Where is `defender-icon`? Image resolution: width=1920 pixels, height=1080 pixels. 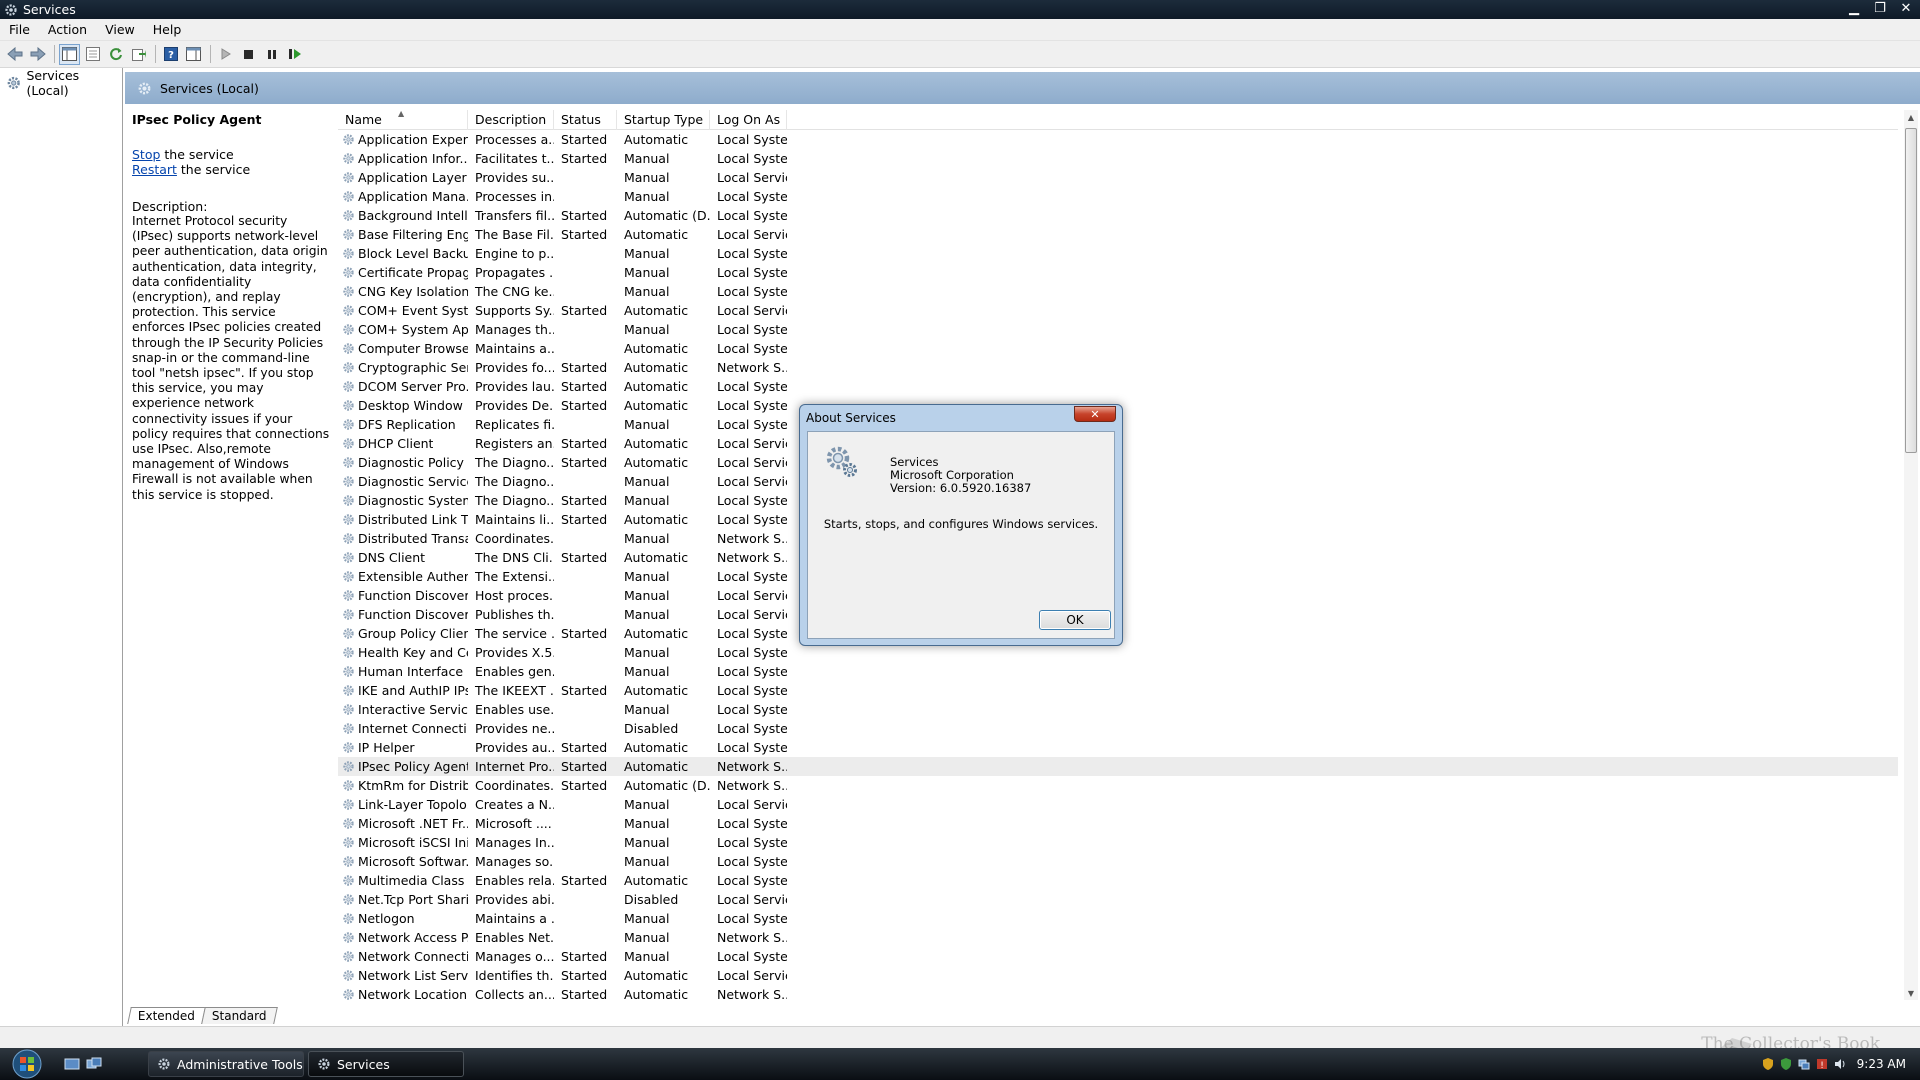 defender-icon is located at coordinates (1786, 1064).